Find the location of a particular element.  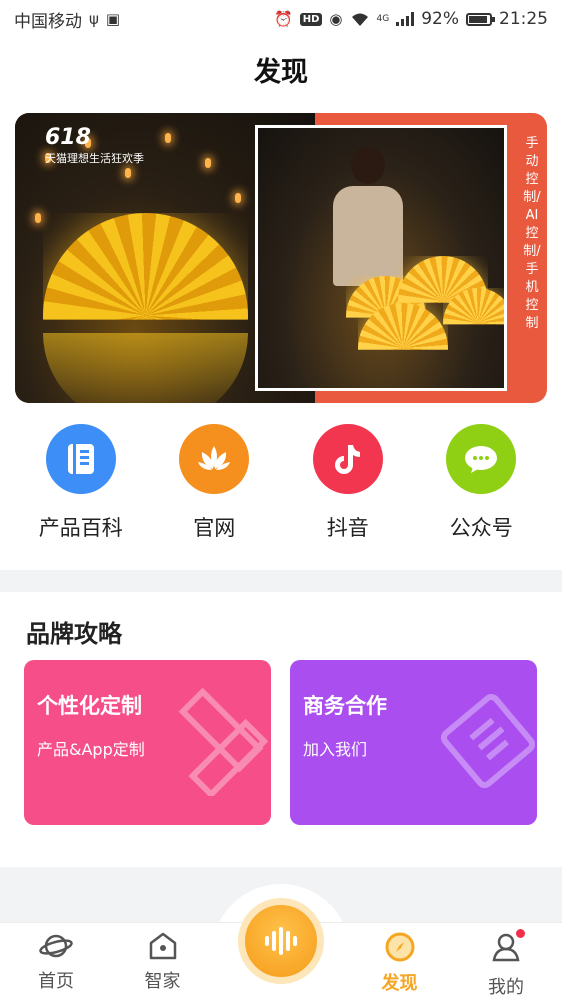

person-figure is located at coordinates (368, 216).